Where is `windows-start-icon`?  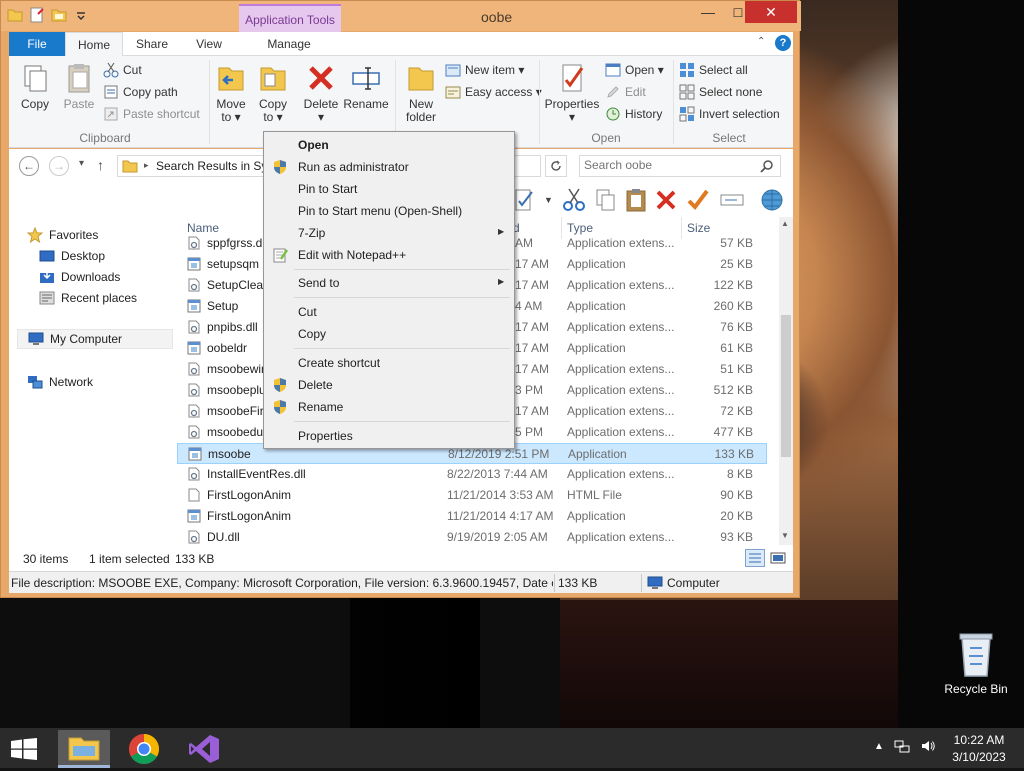 windows-start-icon is located at coordinates (24, 749).